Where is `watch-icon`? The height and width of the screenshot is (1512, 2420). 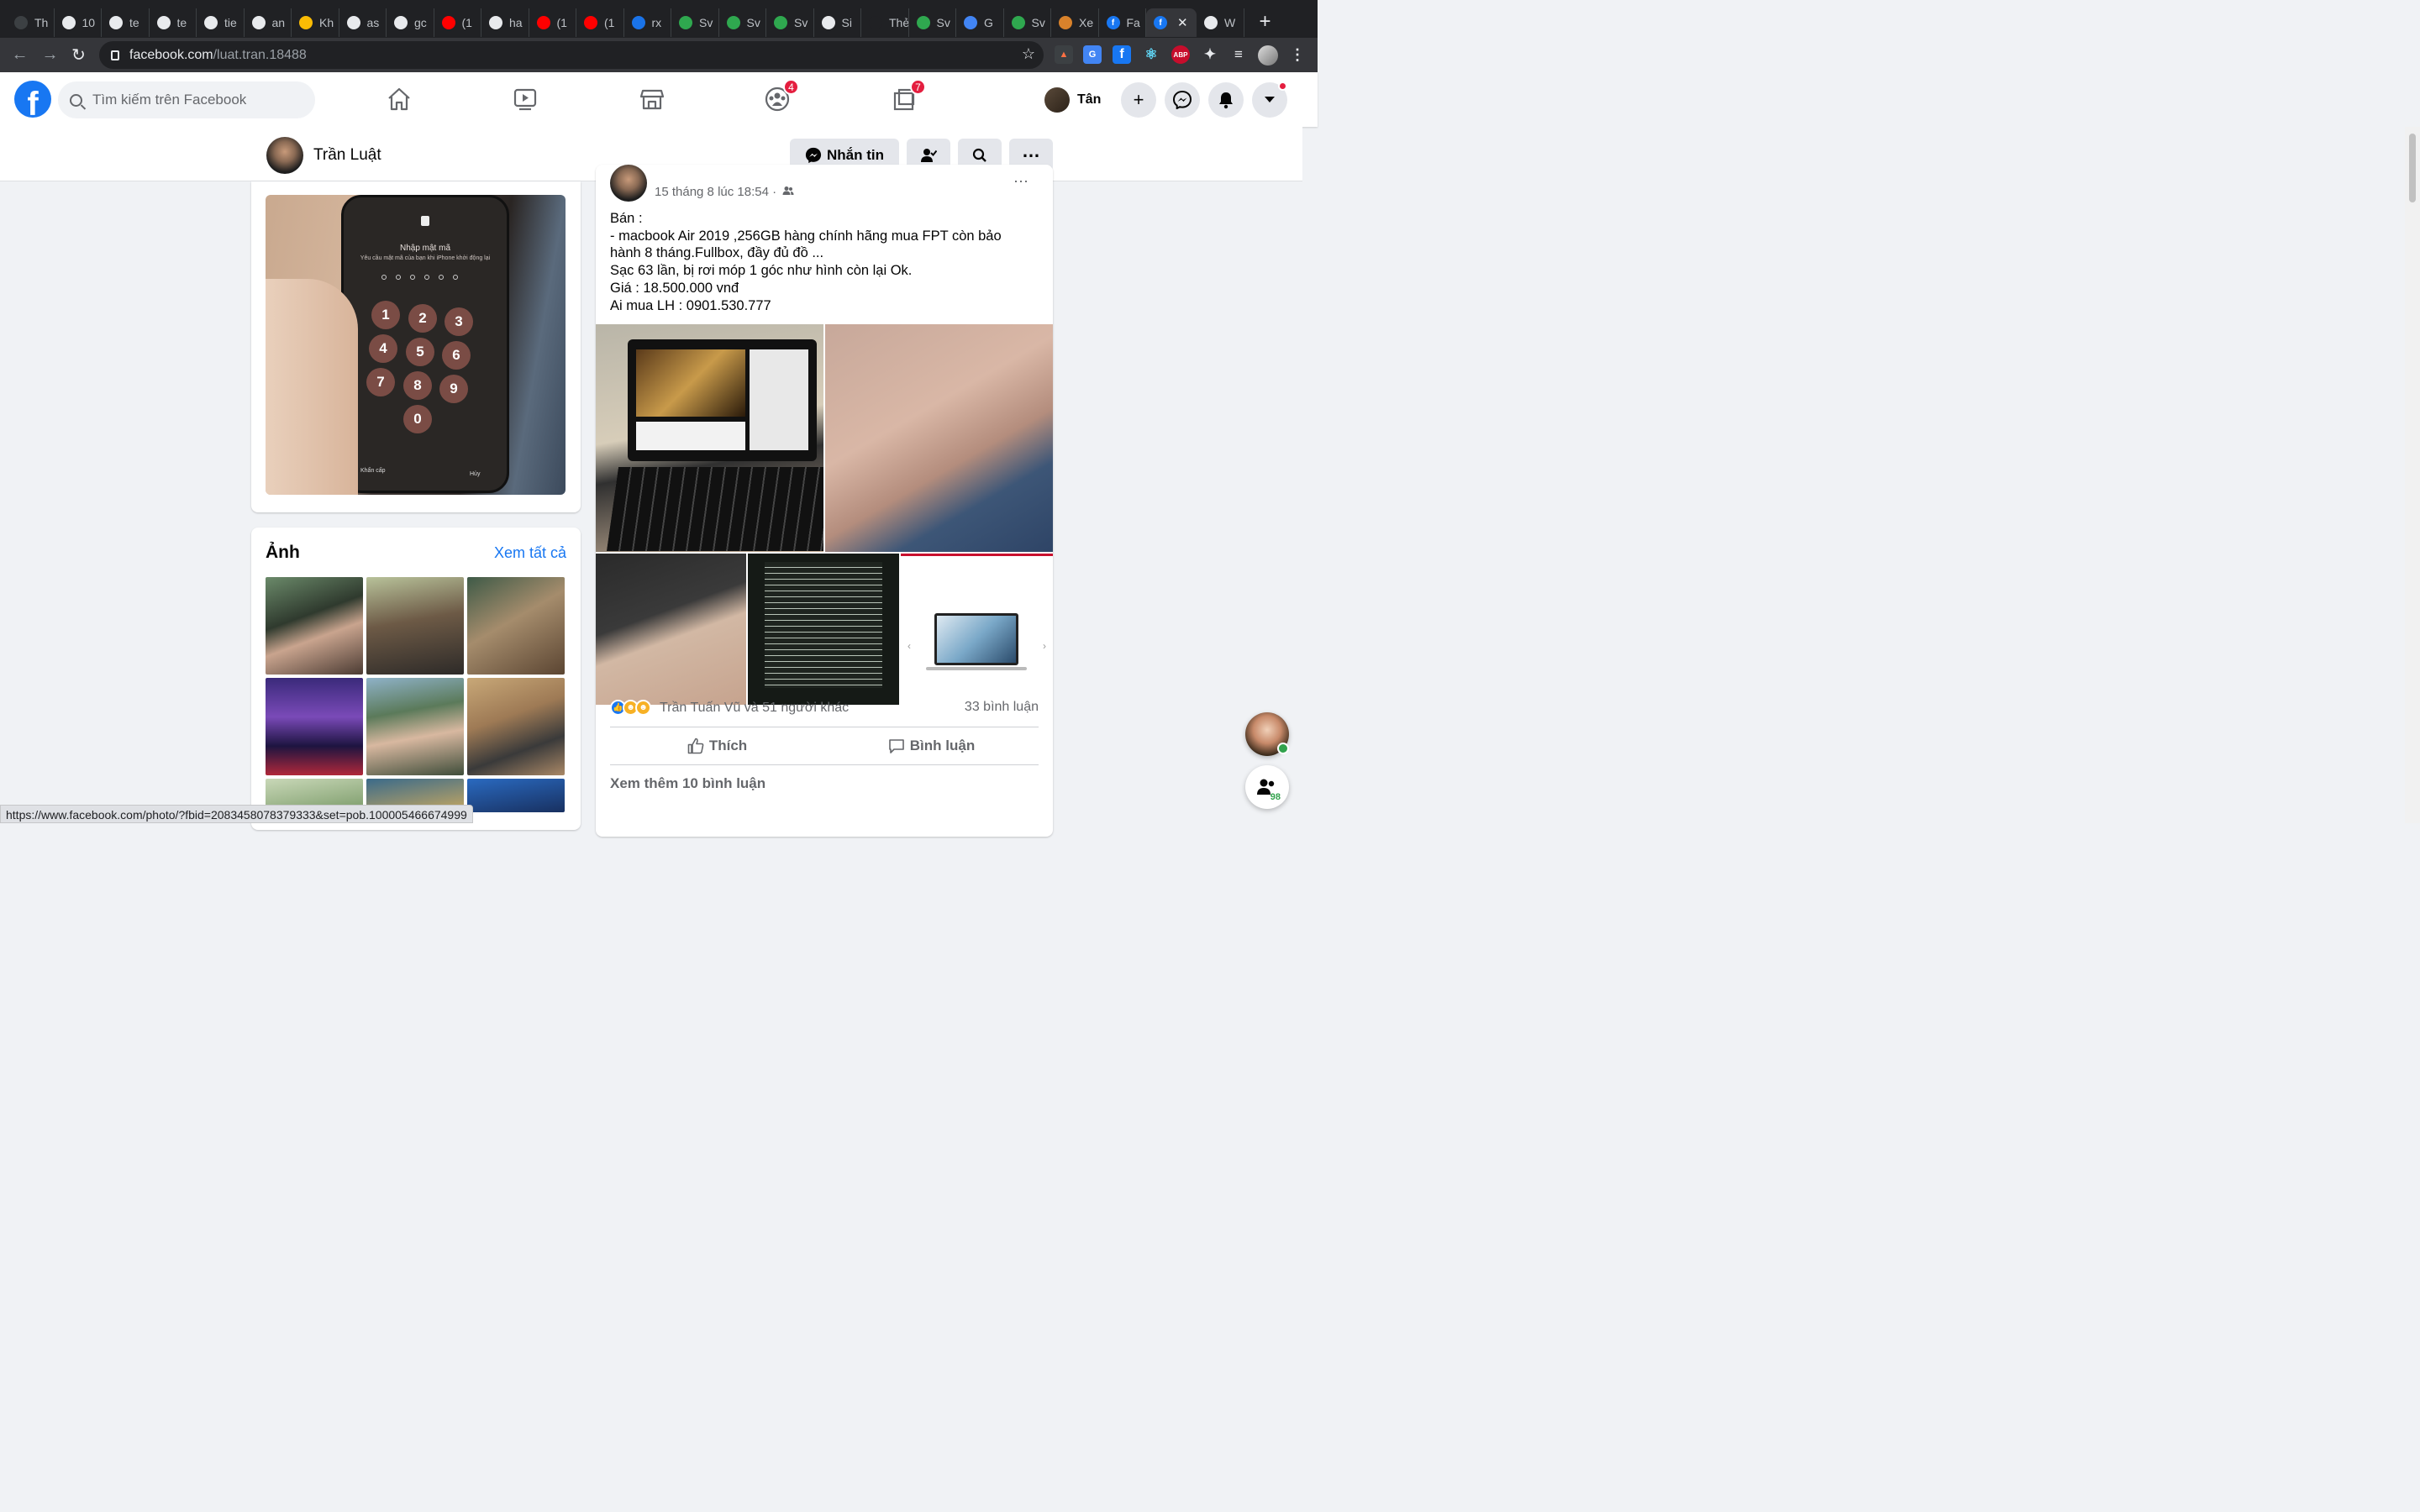
watch-icon is located at coordinates (525, 99).